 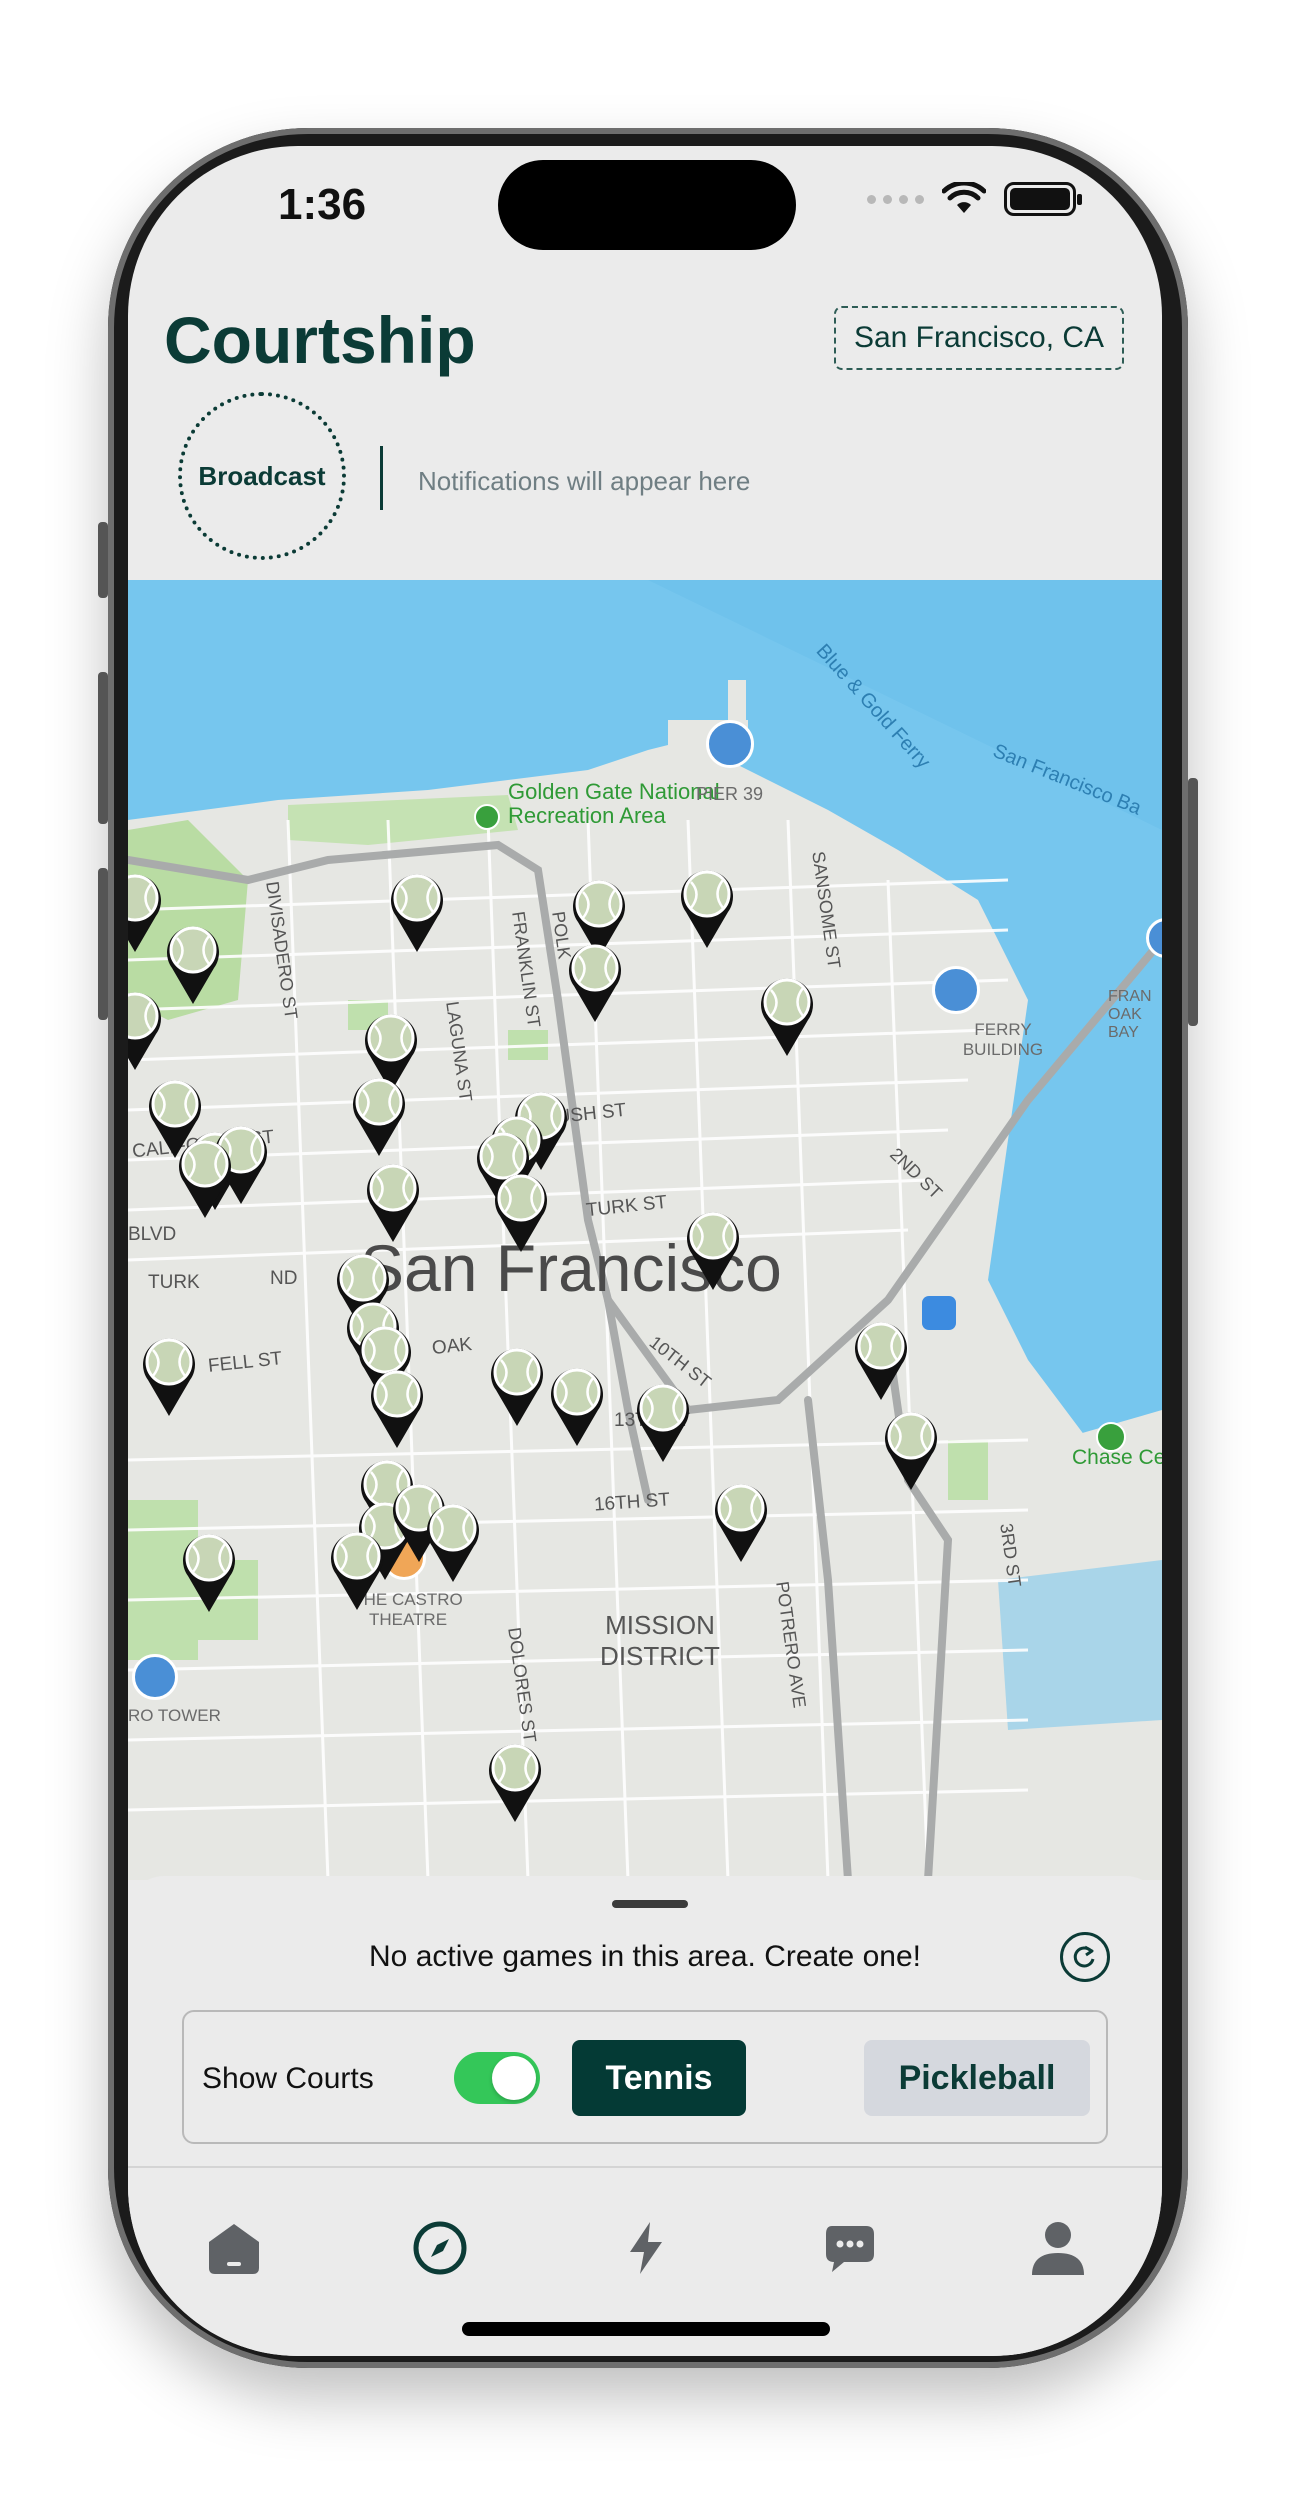 I want to click on transit-icon, so click(x=939, y=1313).